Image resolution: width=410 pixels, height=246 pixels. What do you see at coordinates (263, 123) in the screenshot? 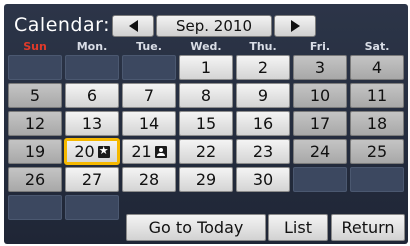
I see `day-cell-16: 16` at bounding box center [263, 123].